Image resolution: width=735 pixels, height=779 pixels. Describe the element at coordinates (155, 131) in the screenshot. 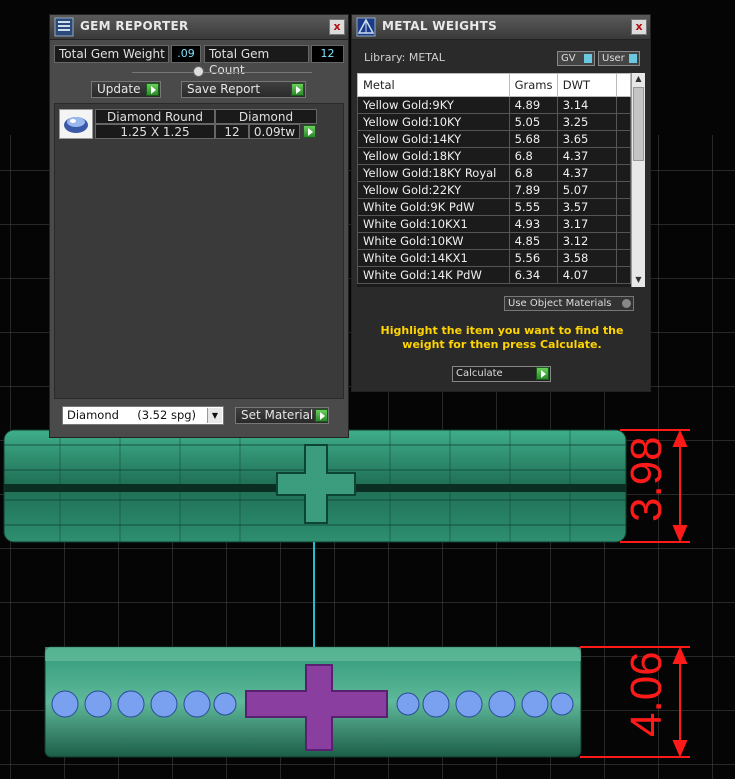

I see `gem-size: 1.25 X 1.25` at that location.